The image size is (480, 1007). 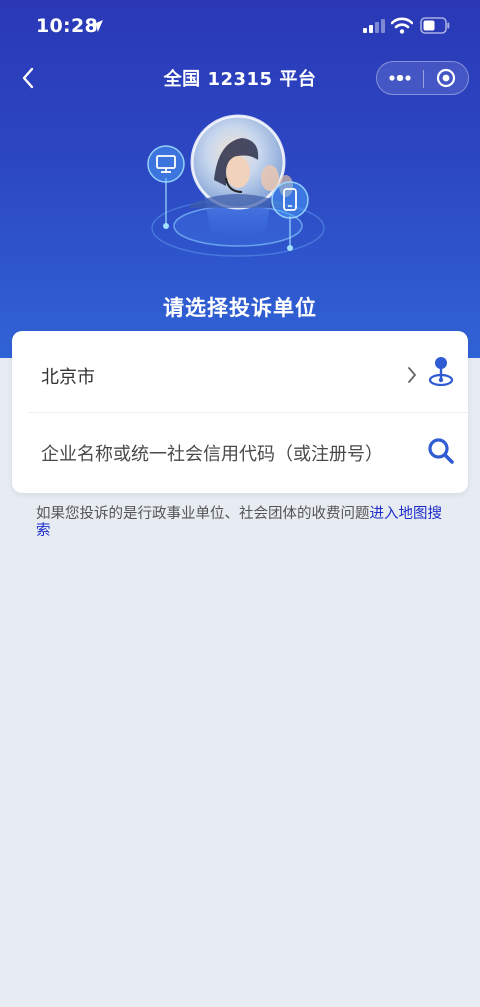 I want to click on mini-program-capsule, so click(x=422, y=78).